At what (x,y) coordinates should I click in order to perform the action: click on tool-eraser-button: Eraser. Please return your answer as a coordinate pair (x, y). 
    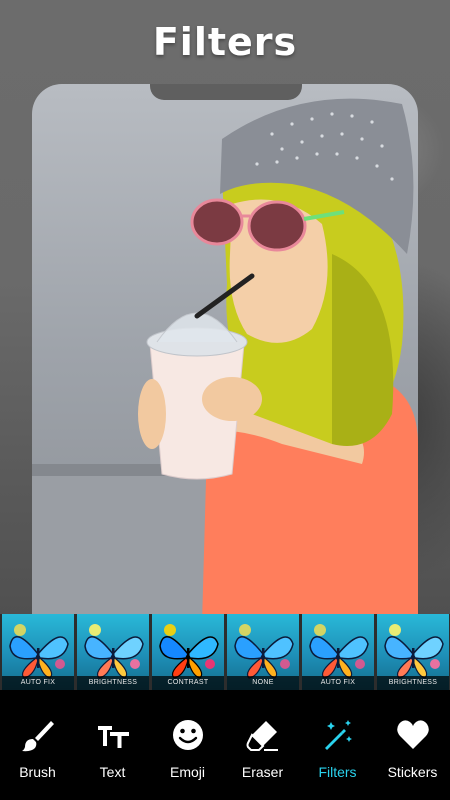
    Looking at the image, I should click on (262, 735).